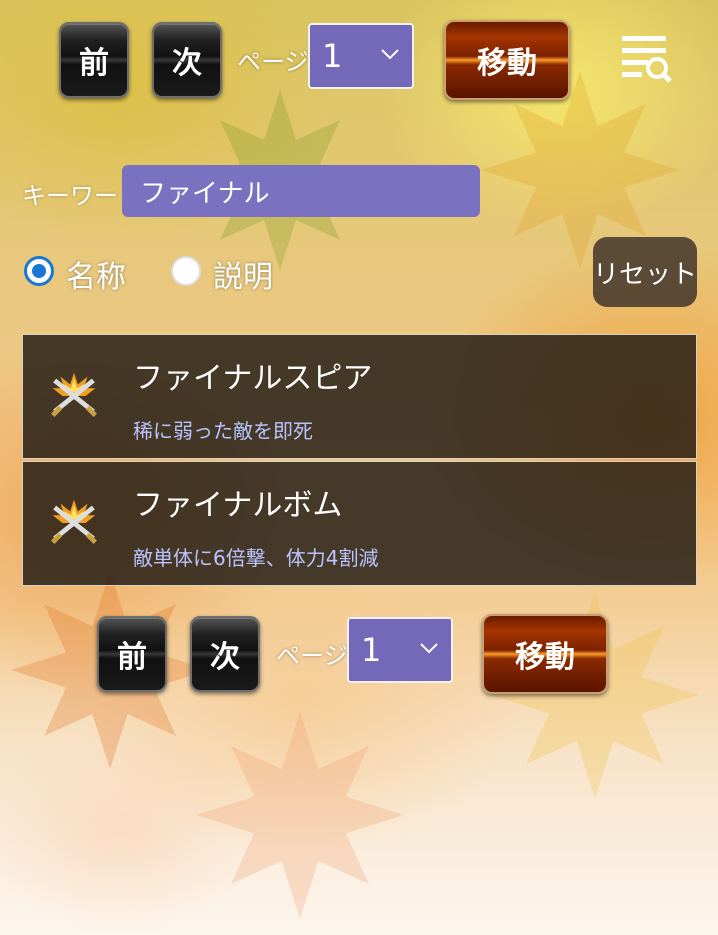  I want to click on keyword-input: ファイナル, so click(301, 191).